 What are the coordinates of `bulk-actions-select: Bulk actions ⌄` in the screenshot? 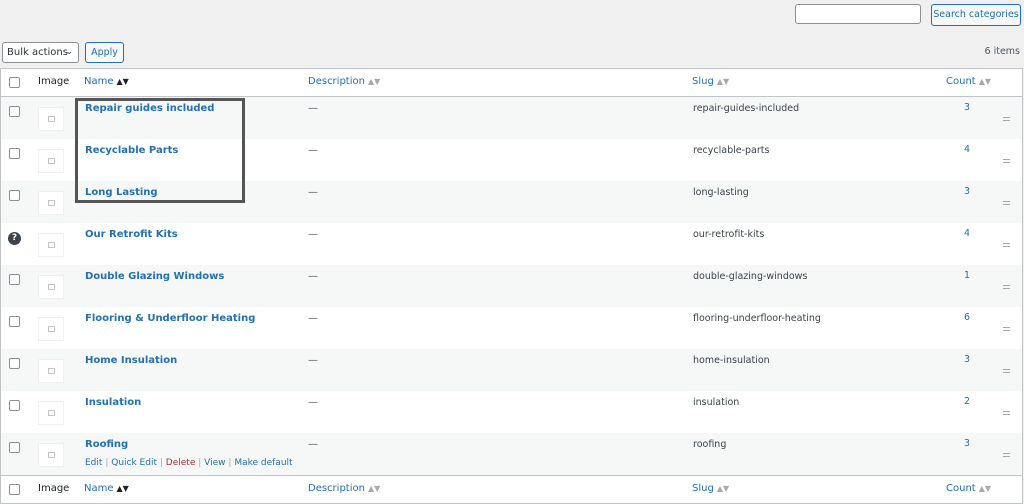 It's located at (40, 52).